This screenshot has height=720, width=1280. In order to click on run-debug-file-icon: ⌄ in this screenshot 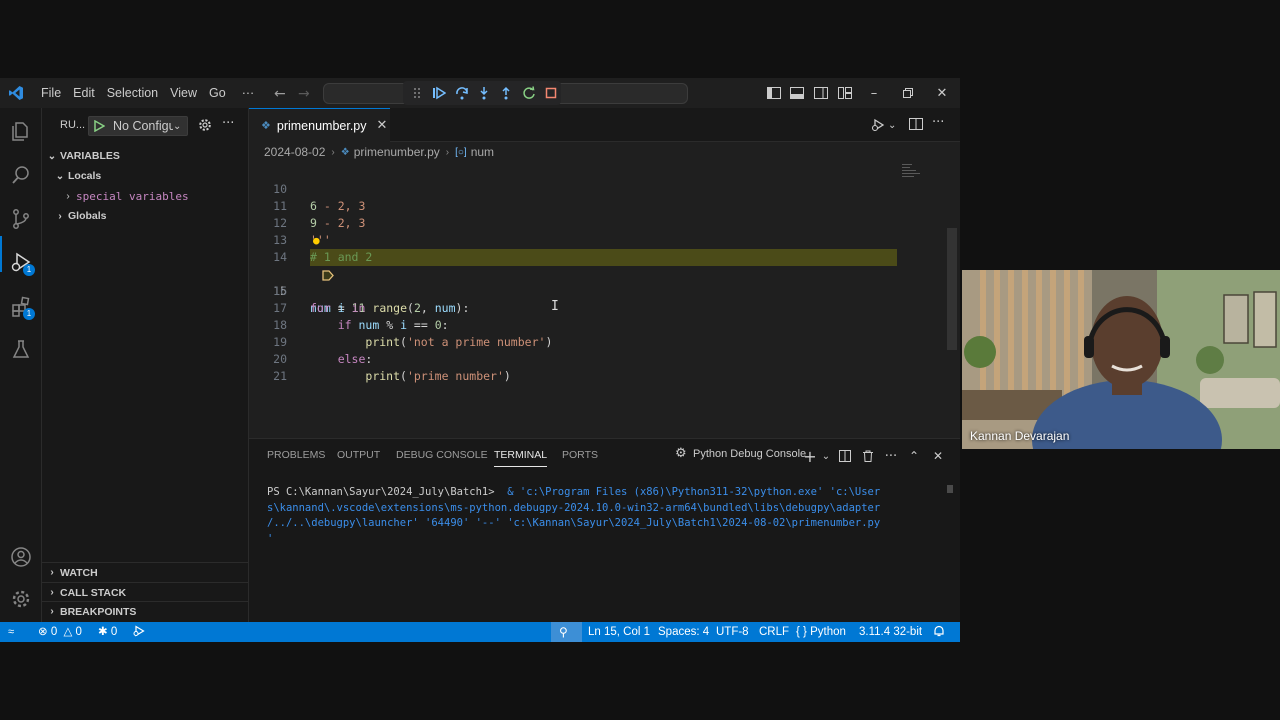, I will do `click(885, 125)`.